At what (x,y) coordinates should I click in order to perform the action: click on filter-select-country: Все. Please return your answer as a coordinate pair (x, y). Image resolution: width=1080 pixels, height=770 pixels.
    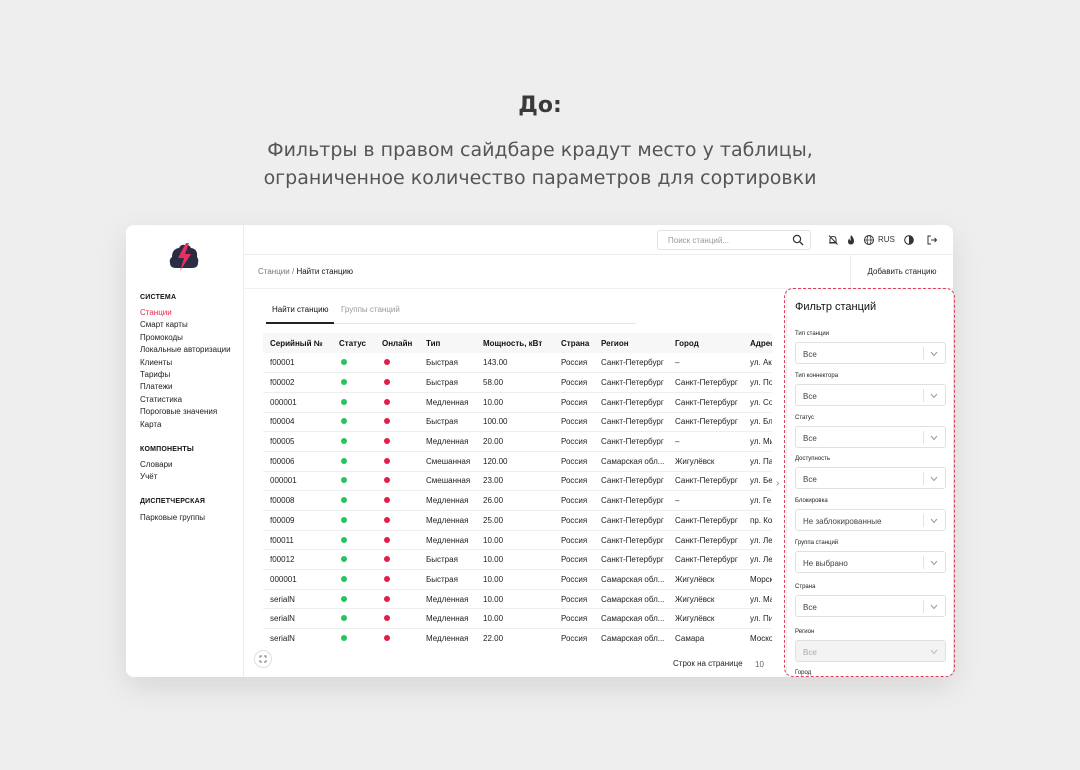
    Looking at the image, I should click on (870, 605).